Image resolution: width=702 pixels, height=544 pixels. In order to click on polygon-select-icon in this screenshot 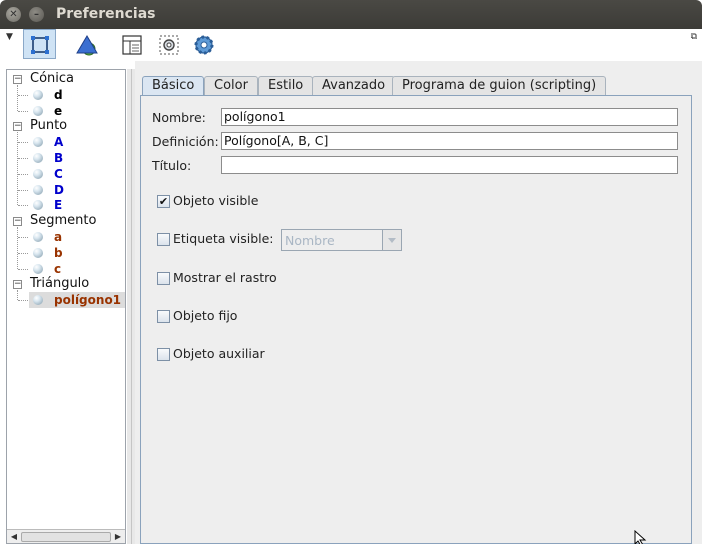, I will do `click(40, 45)`.